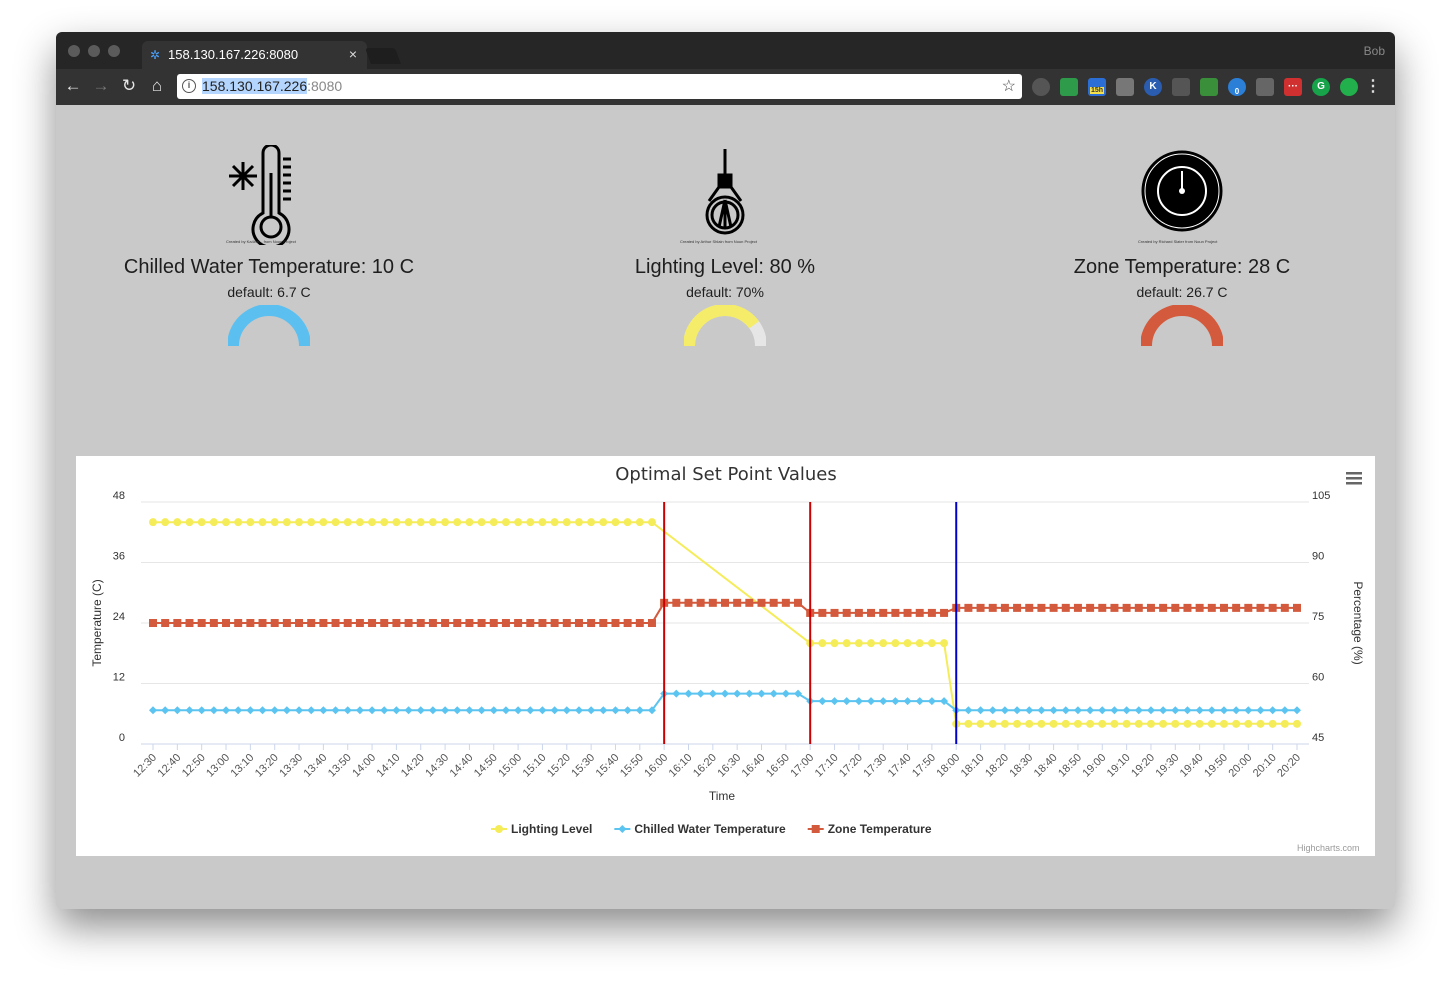  I want to click on lighting-label: Lighting Level: 80 %, so click(725, 267).